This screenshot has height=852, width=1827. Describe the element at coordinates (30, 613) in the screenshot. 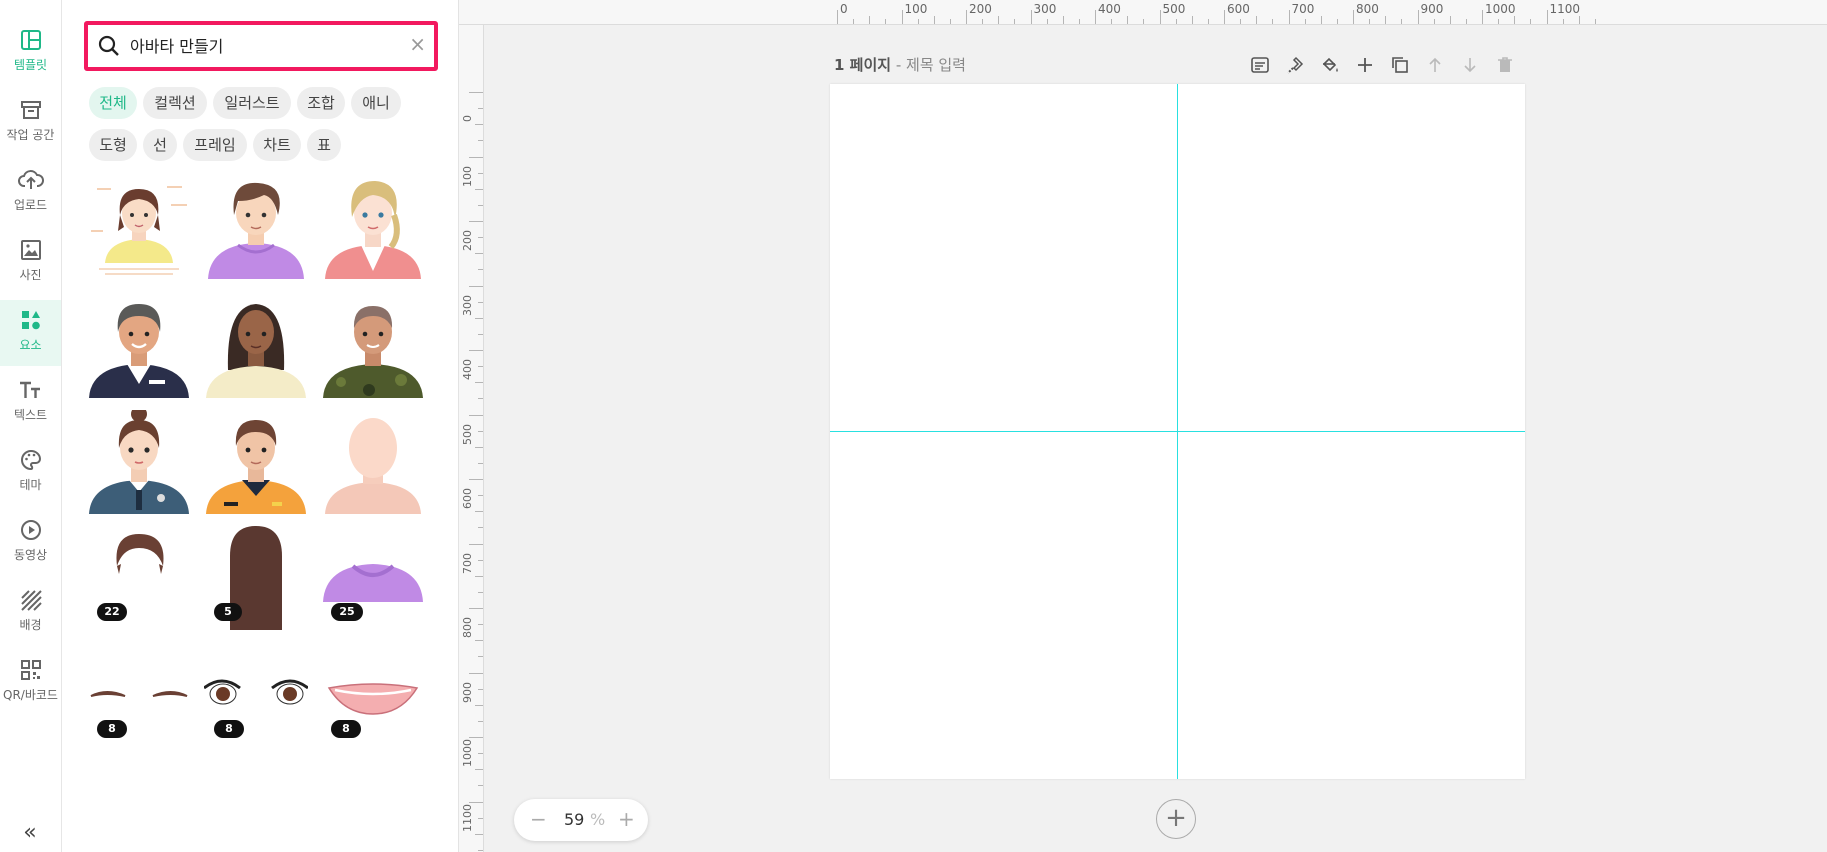

I see `nav-background: 배경` at that location.